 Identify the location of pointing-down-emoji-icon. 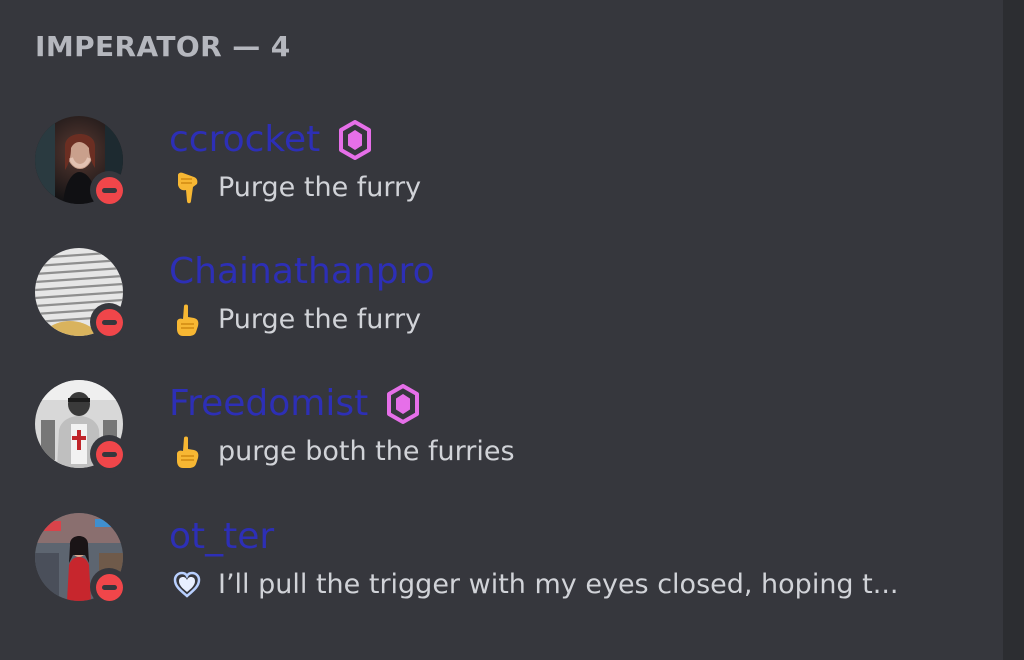
(188, 188).